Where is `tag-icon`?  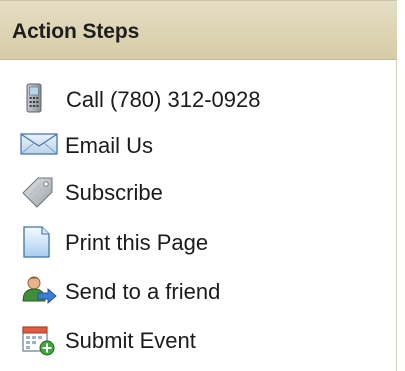
tag-icon is located at coordinates (40, 192).